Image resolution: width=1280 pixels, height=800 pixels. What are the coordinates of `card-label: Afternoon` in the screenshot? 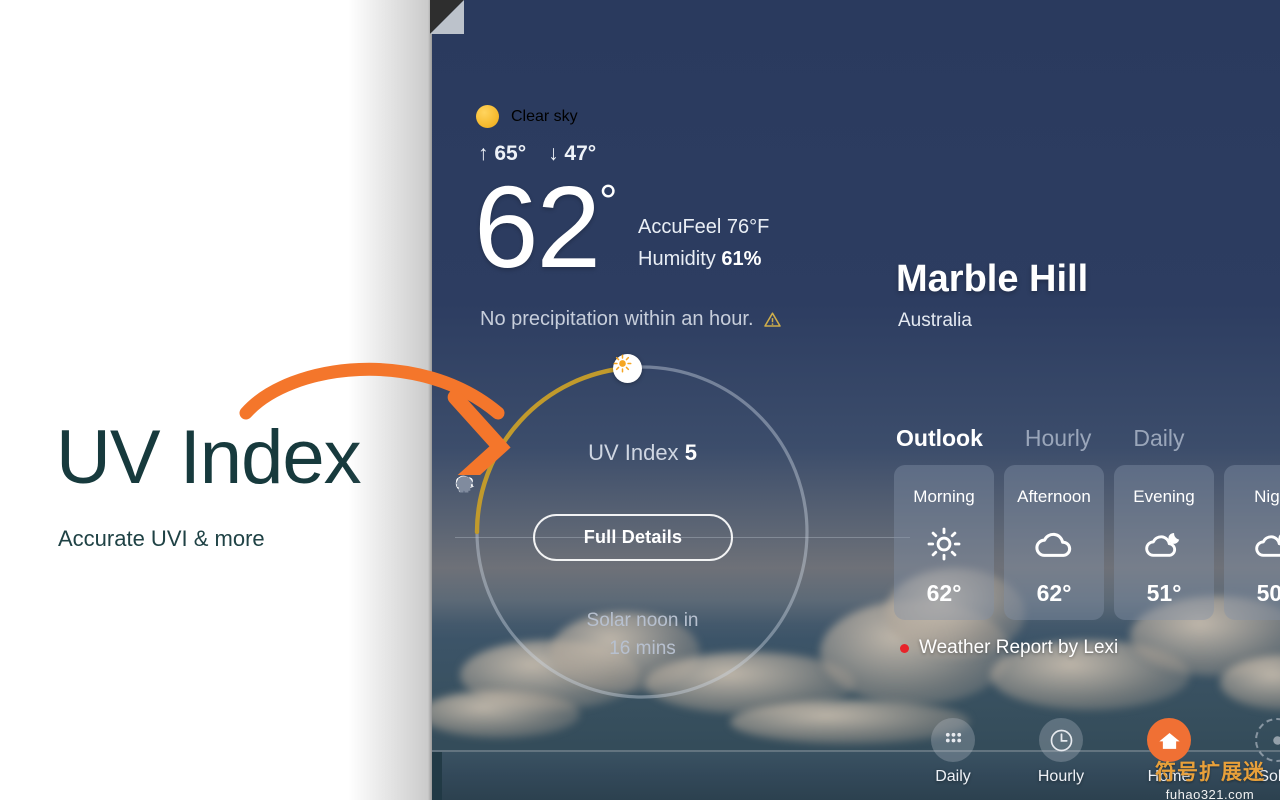 It's located at (1054, 496).